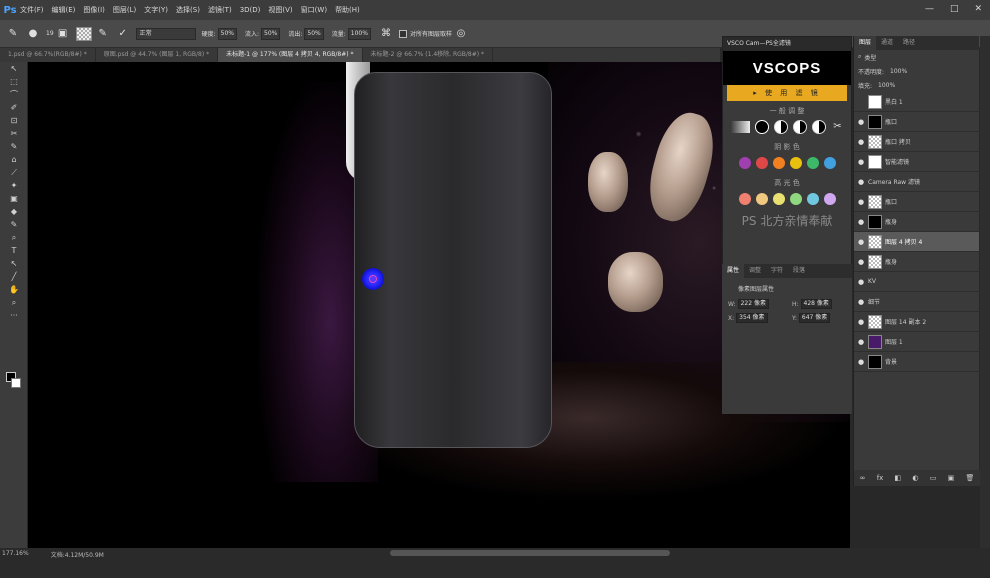  What do you see at coordinates (14, 107) in the screenshot?
I see `quick-select-tool-icon: ✐` at bounding box center [14, 107].